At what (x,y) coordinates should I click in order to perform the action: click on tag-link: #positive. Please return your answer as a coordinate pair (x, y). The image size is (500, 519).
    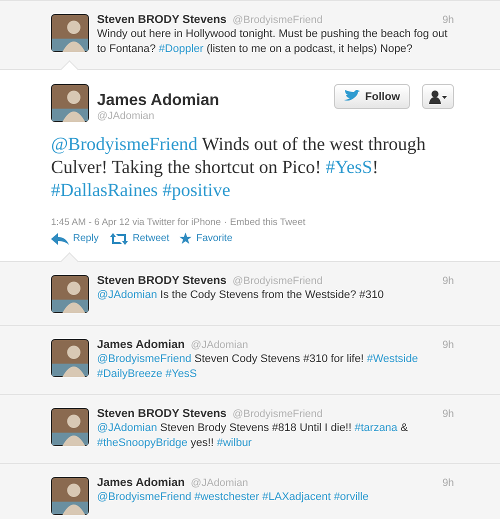
    Looking at the image, I should click on (196, 191).